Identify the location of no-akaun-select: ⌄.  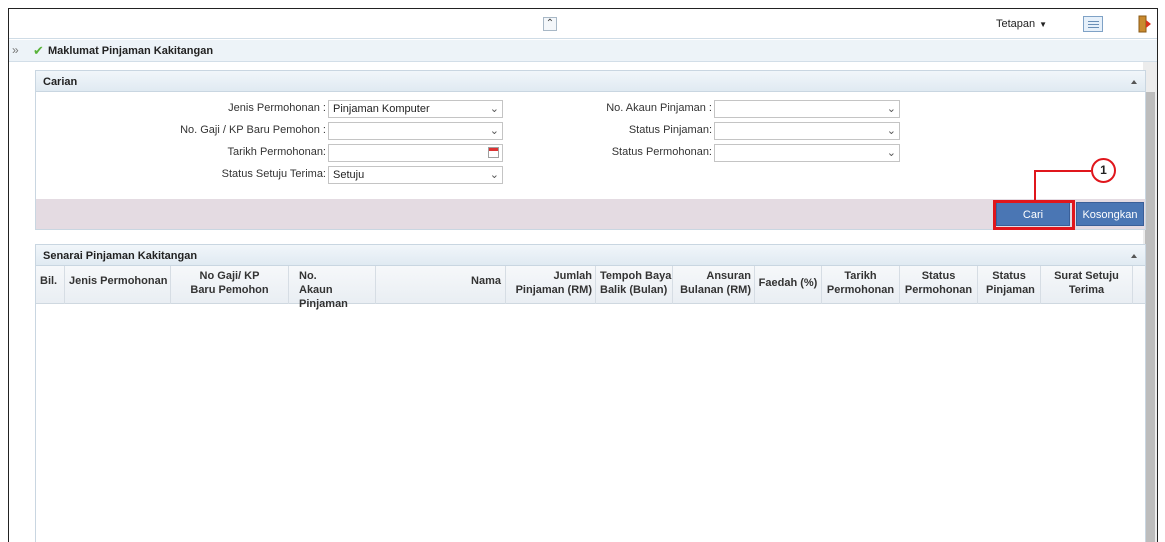
(807, 109).